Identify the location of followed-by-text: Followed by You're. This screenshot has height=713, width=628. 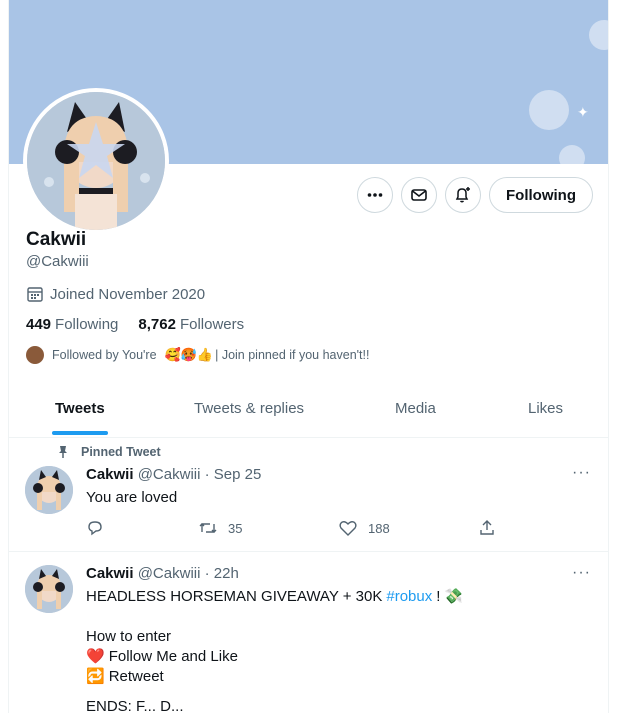
(104, 355).